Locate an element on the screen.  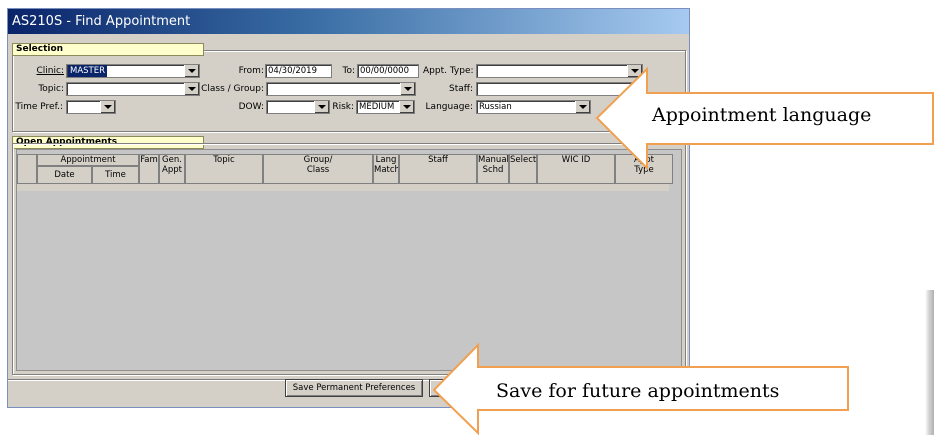
staff-label: Staff: is located at coordinates (461, 89).